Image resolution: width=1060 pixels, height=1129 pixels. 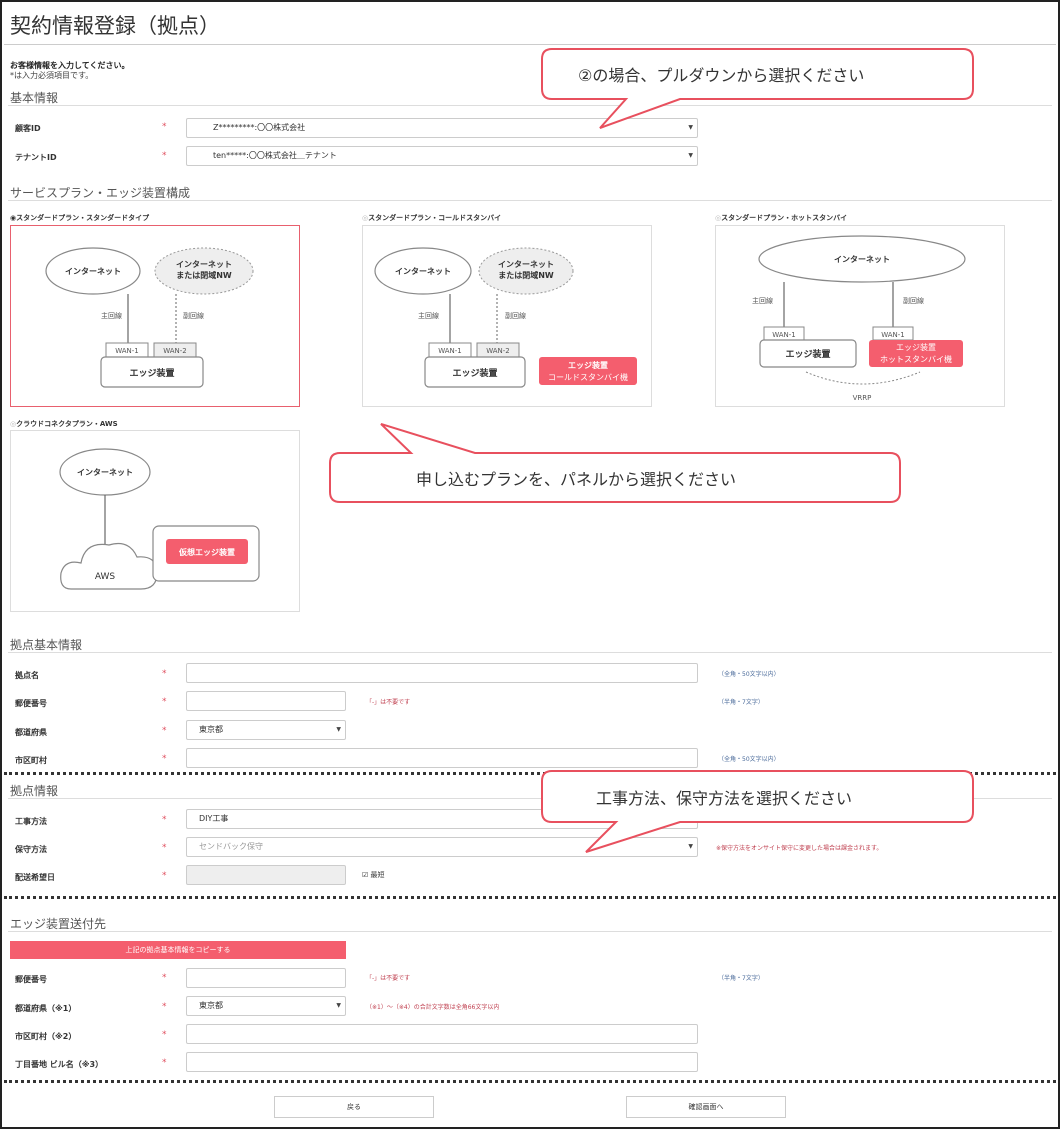 I want to click on callout-text-1: ②の場合、プルダウンから選択ください, so click(x=721, y=75).